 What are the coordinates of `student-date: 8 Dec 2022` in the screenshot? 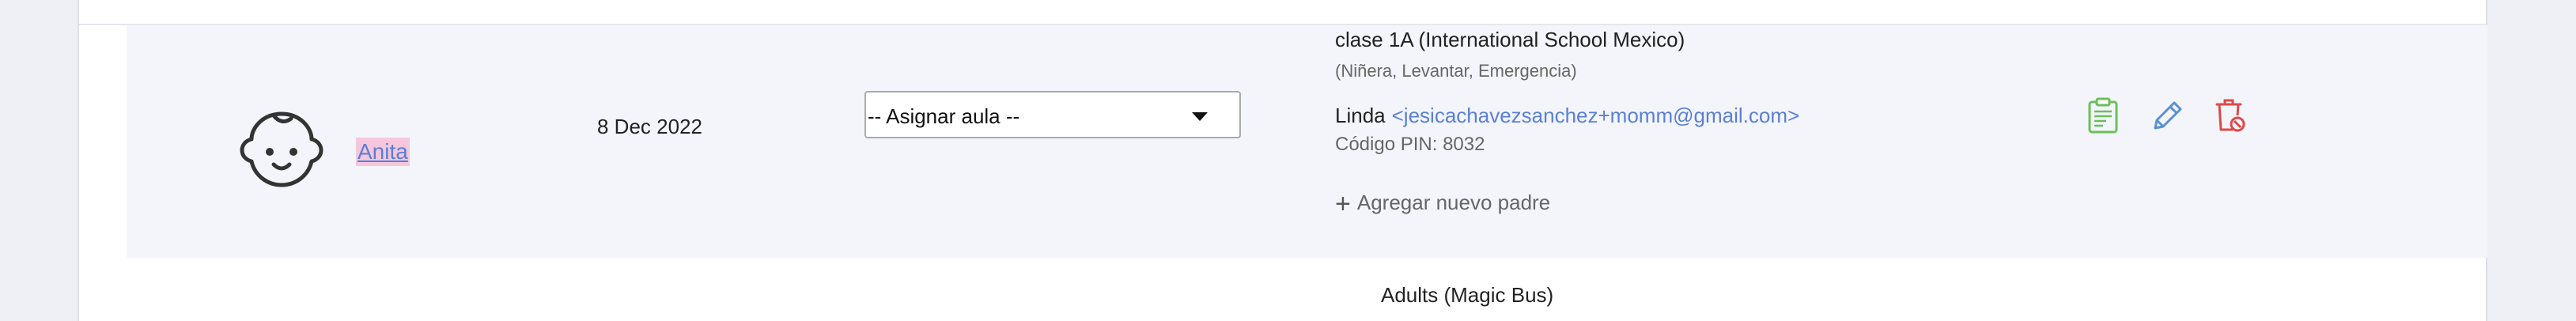 It's located at (649, 126).